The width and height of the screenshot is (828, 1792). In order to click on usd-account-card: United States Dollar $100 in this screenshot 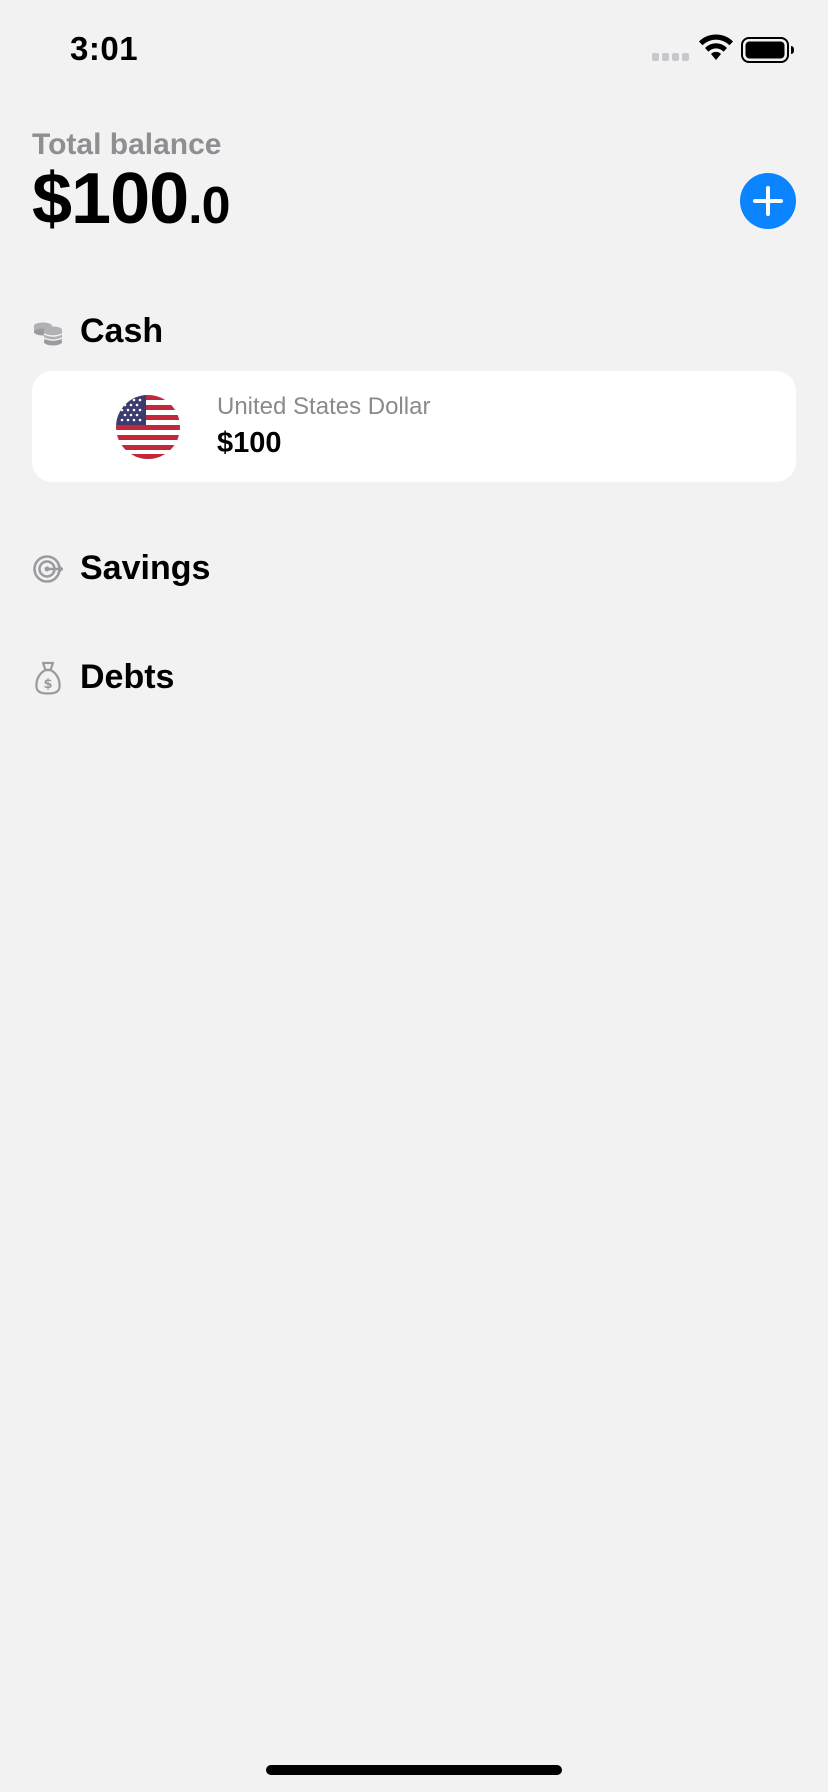, I will do `click(414, 426)`.